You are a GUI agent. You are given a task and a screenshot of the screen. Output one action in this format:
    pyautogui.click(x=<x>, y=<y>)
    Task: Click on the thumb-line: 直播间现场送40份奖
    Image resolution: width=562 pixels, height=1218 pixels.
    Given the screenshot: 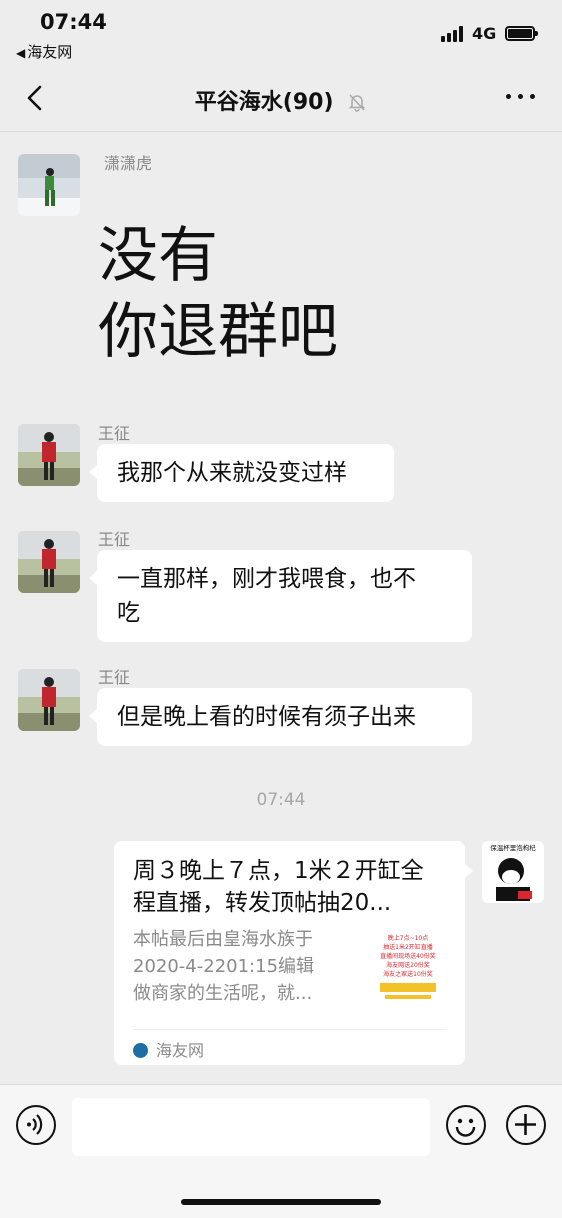 What is the action you would take?
    pyautogui.click(x=408, y=956)
    